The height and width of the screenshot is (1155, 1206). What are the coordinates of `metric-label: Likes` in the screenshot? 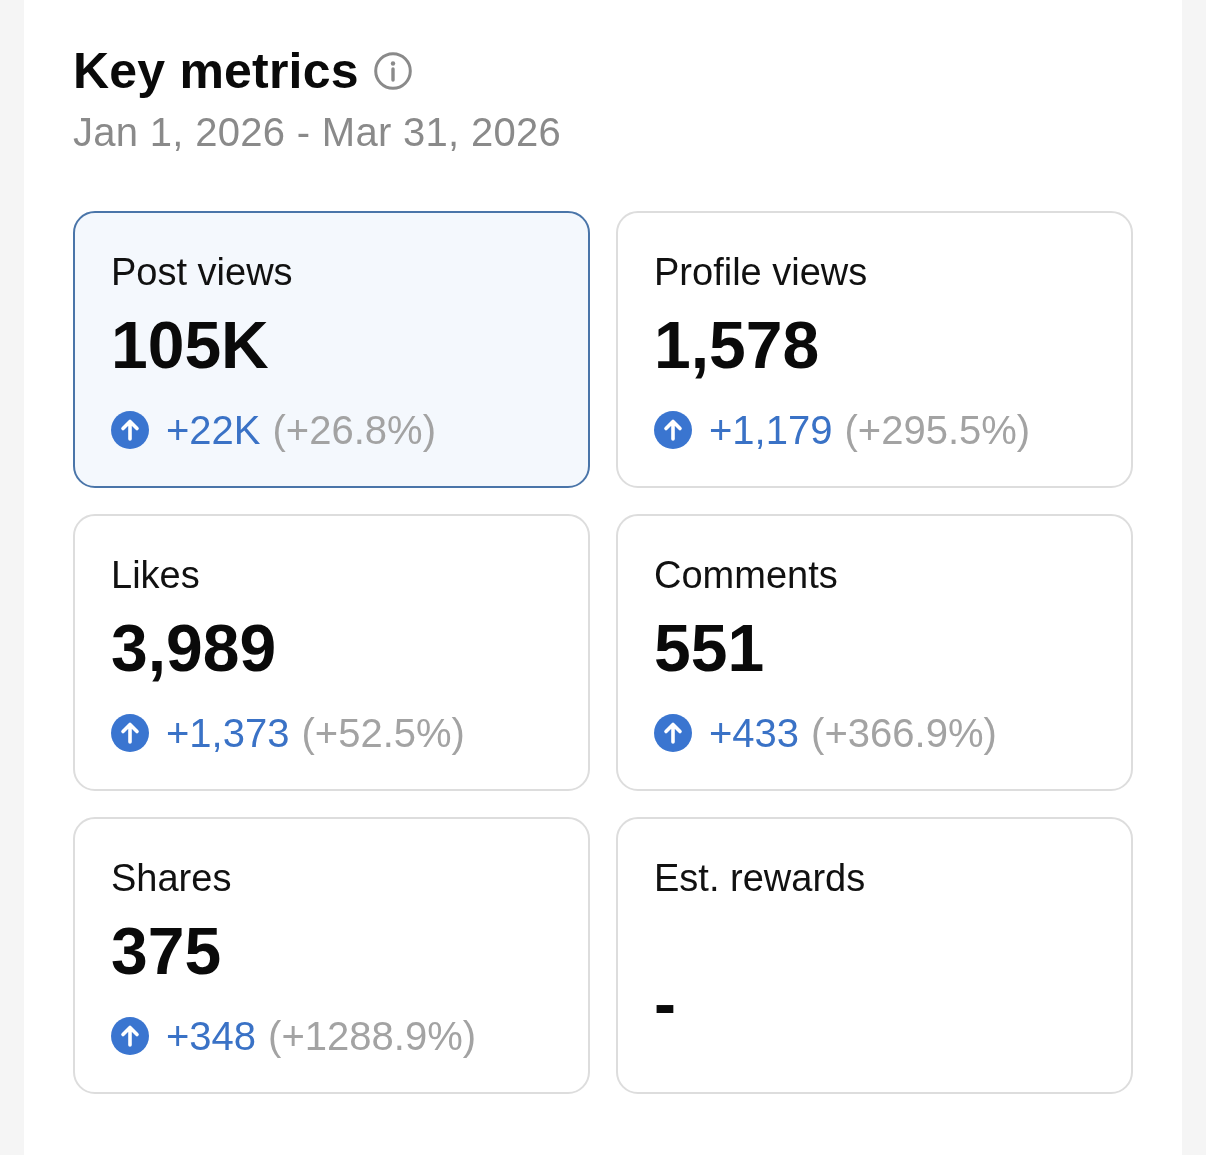 It's located at (156, 575).